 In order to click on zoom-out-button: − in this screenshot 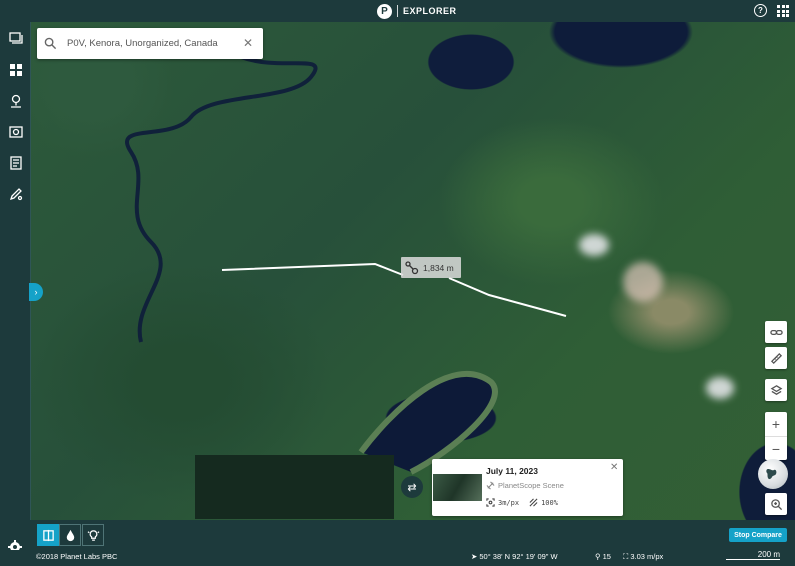, I will do `click(776, 448)`.